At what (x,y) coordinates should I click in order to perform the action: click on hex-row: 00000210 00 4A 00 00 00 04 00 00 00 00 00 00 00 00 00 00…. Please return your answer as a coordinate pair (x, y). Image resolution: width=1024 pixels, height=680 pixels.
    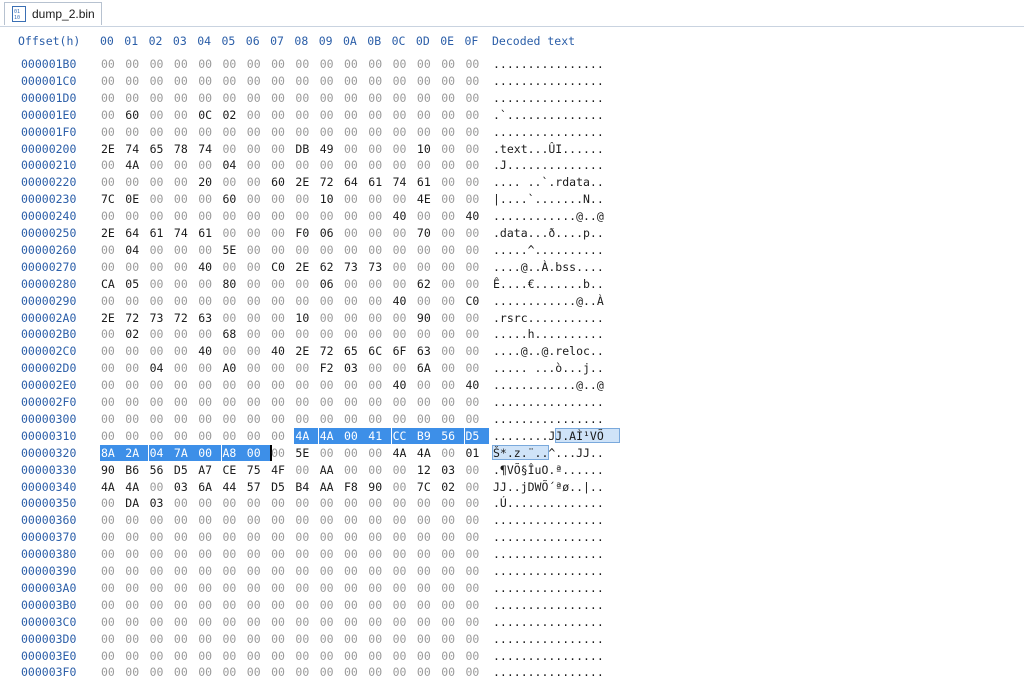
    Looking at the image, I should click on (512, 165).